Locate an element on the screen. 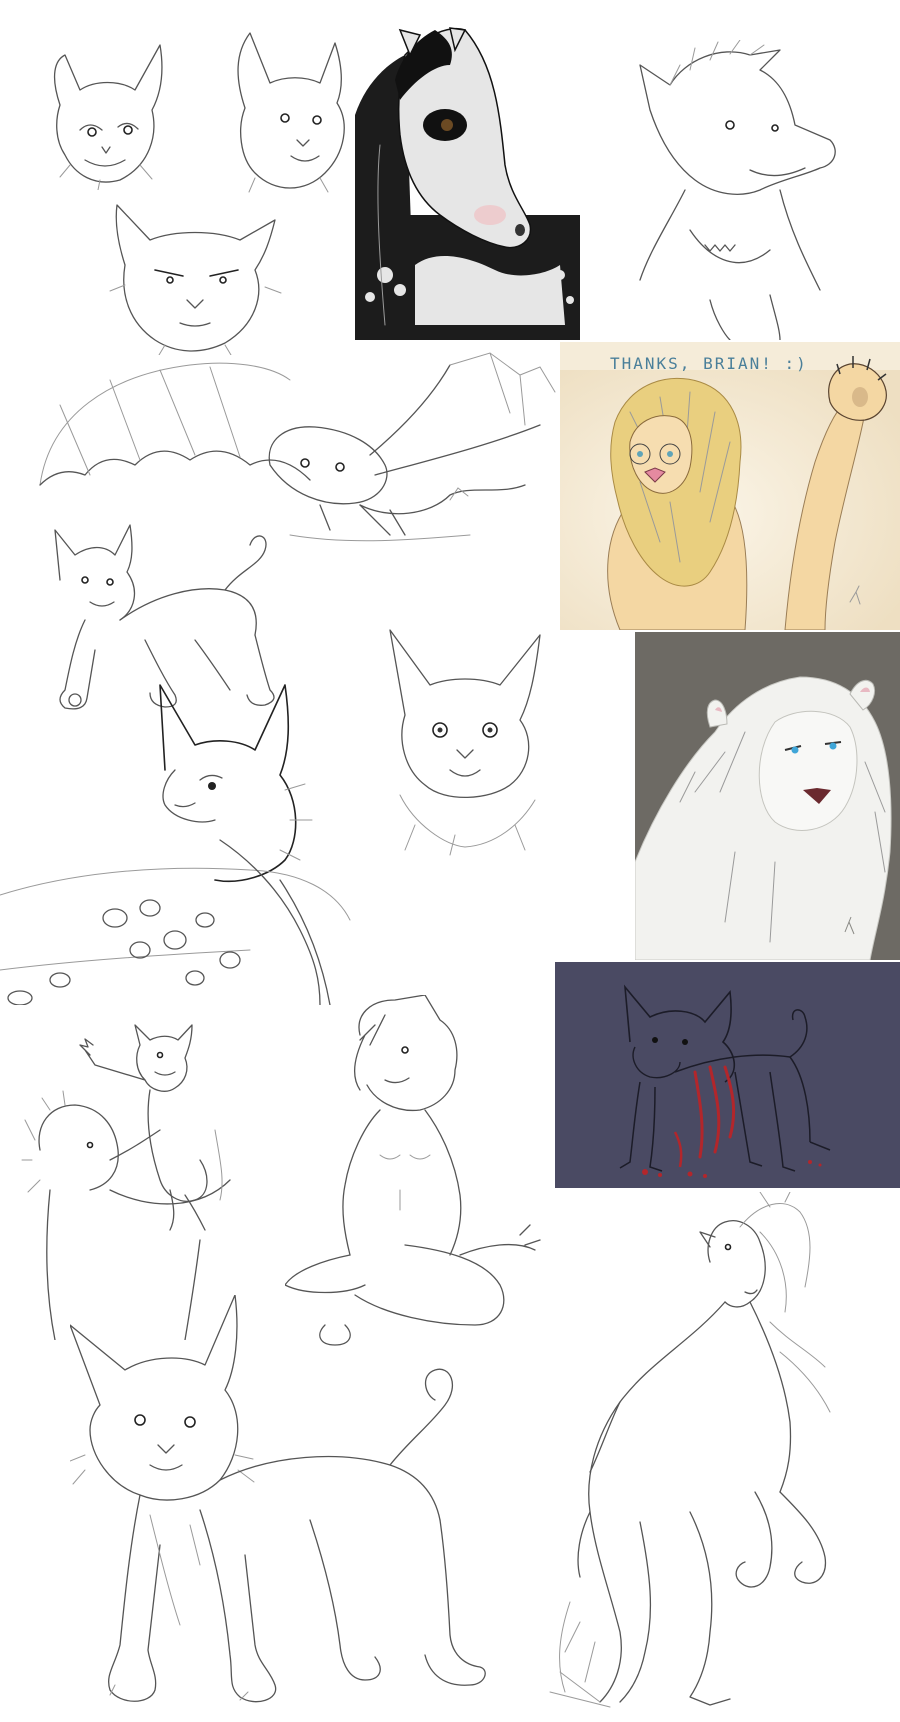  blond-lion-thanks-panel: THANKS, BRIAN! :) is located at coordinates (730, 486).